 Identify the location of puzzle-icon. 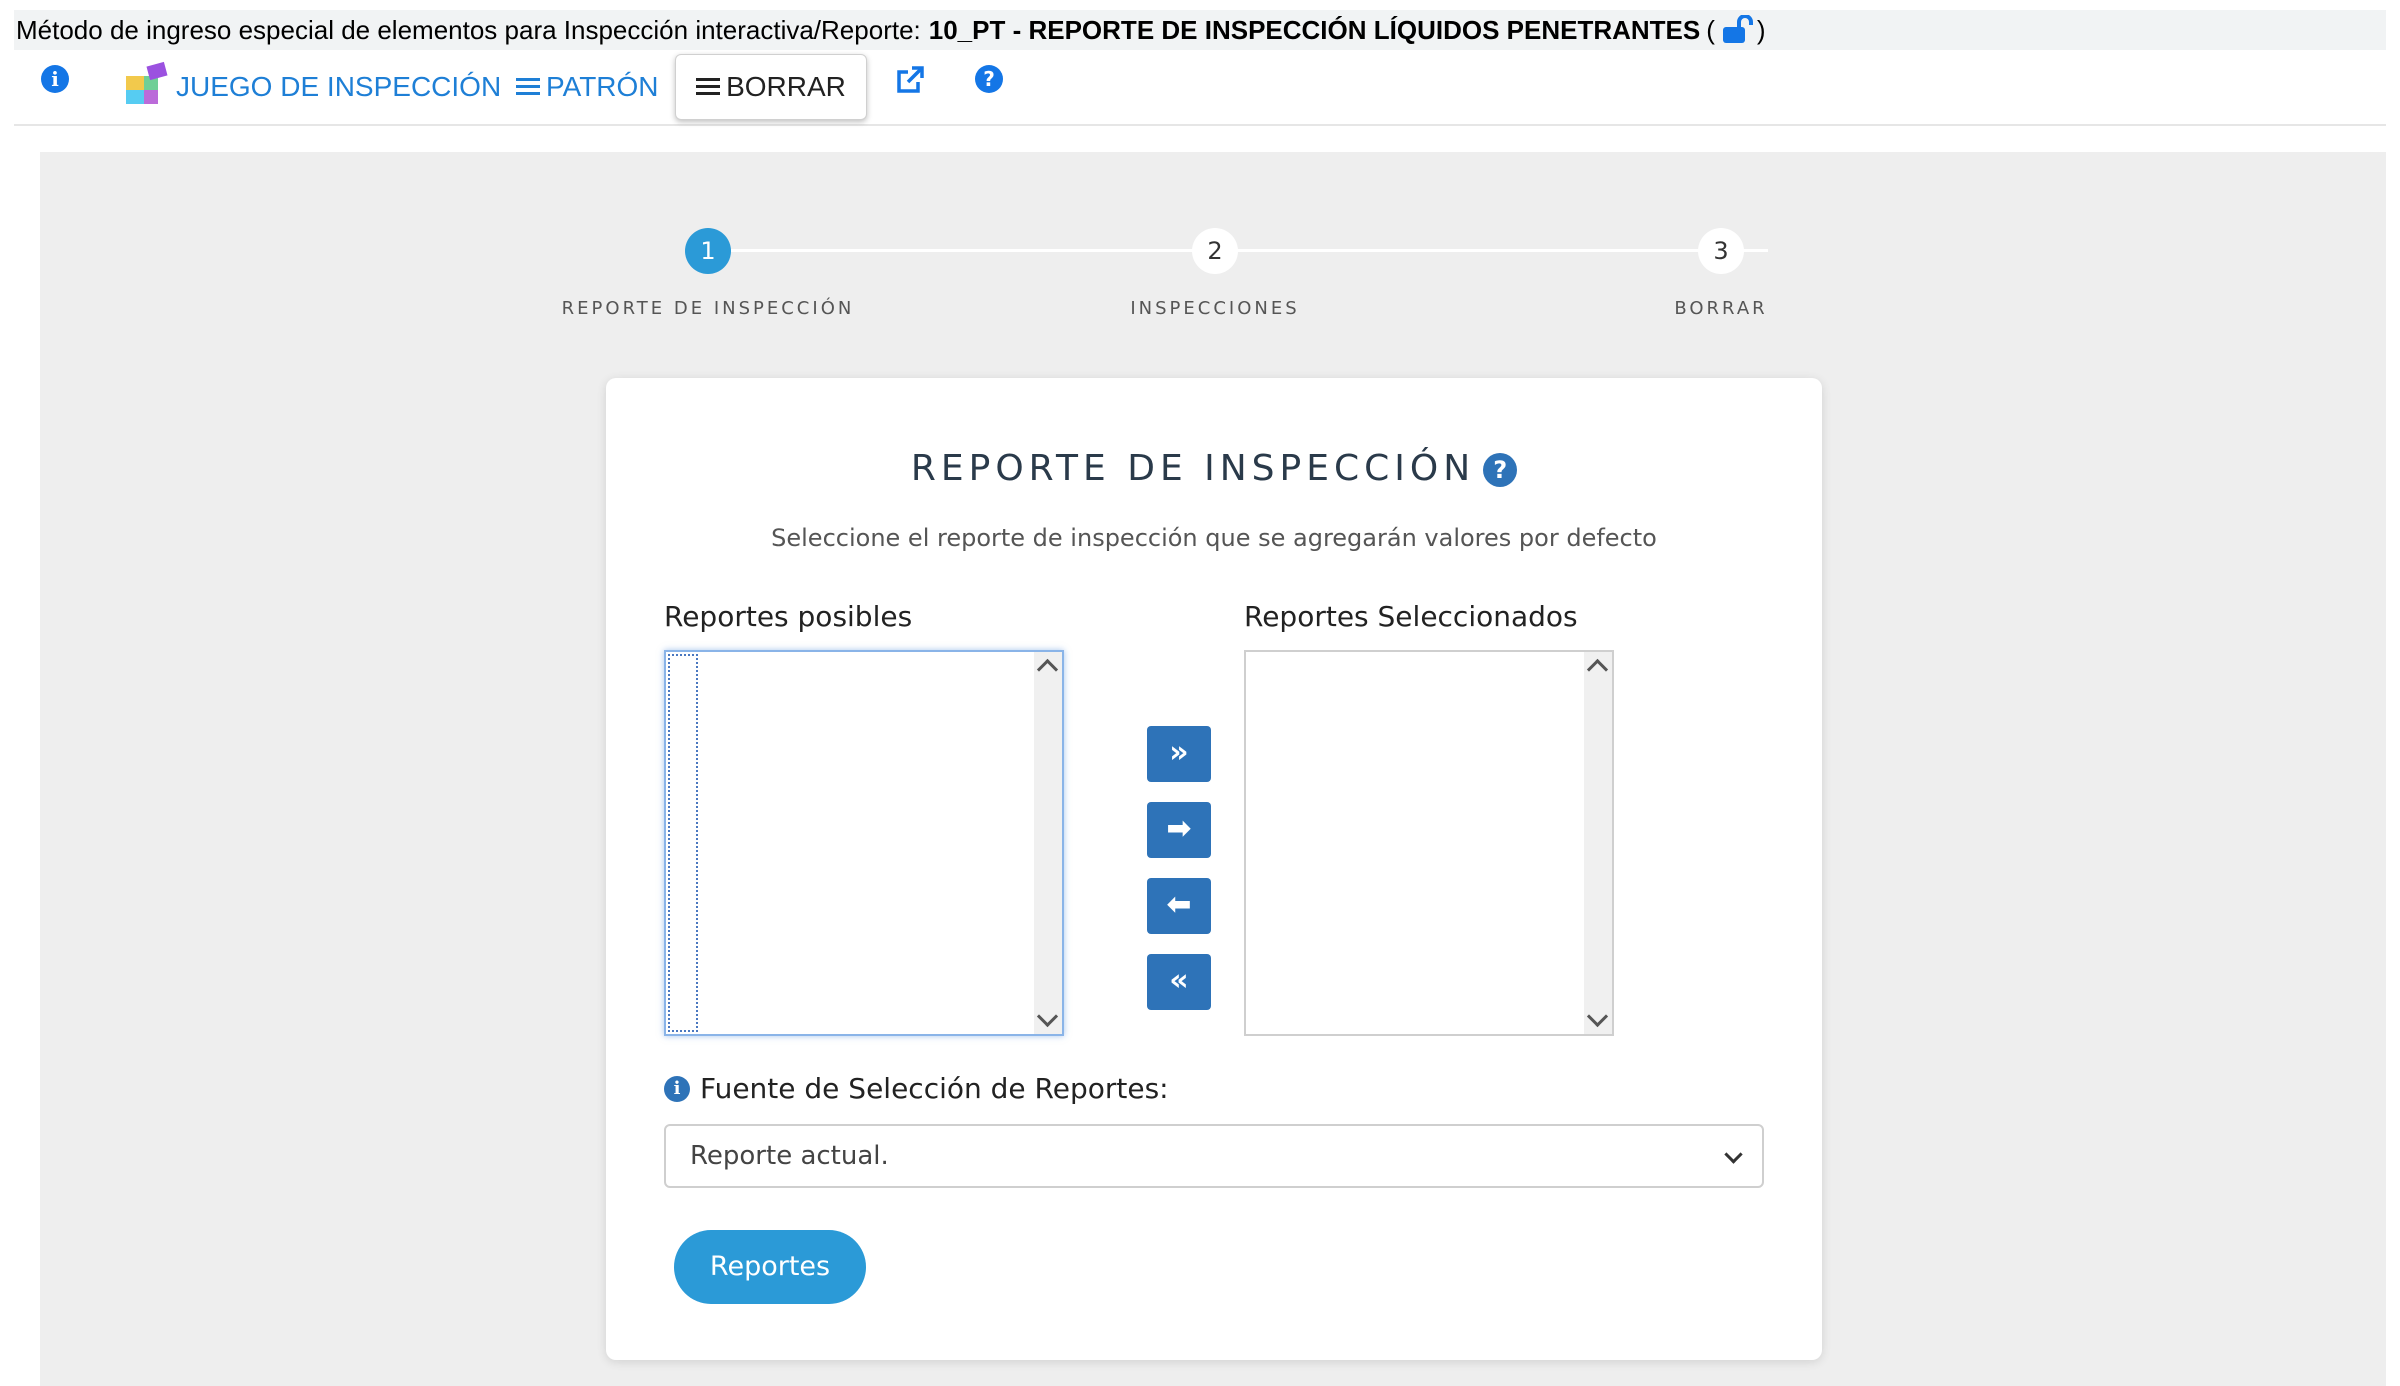
(146, 87).